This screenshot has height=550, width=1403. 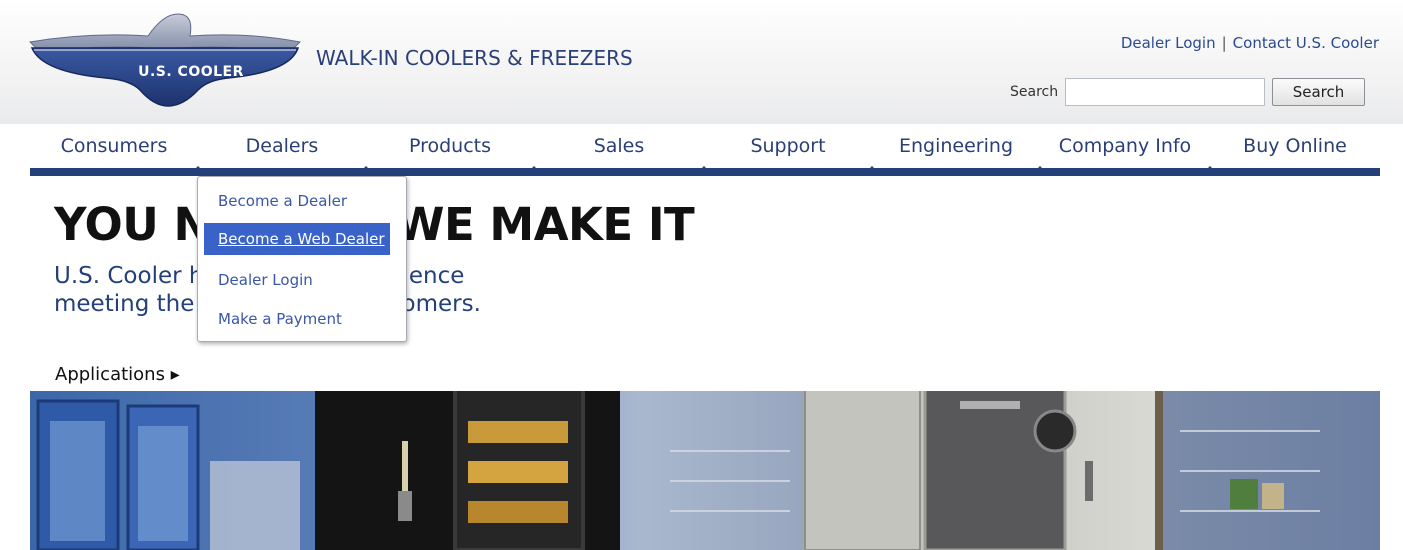 I want to click on us-cooler-logo: U.S. COOLER, so click(x=165, y=59).